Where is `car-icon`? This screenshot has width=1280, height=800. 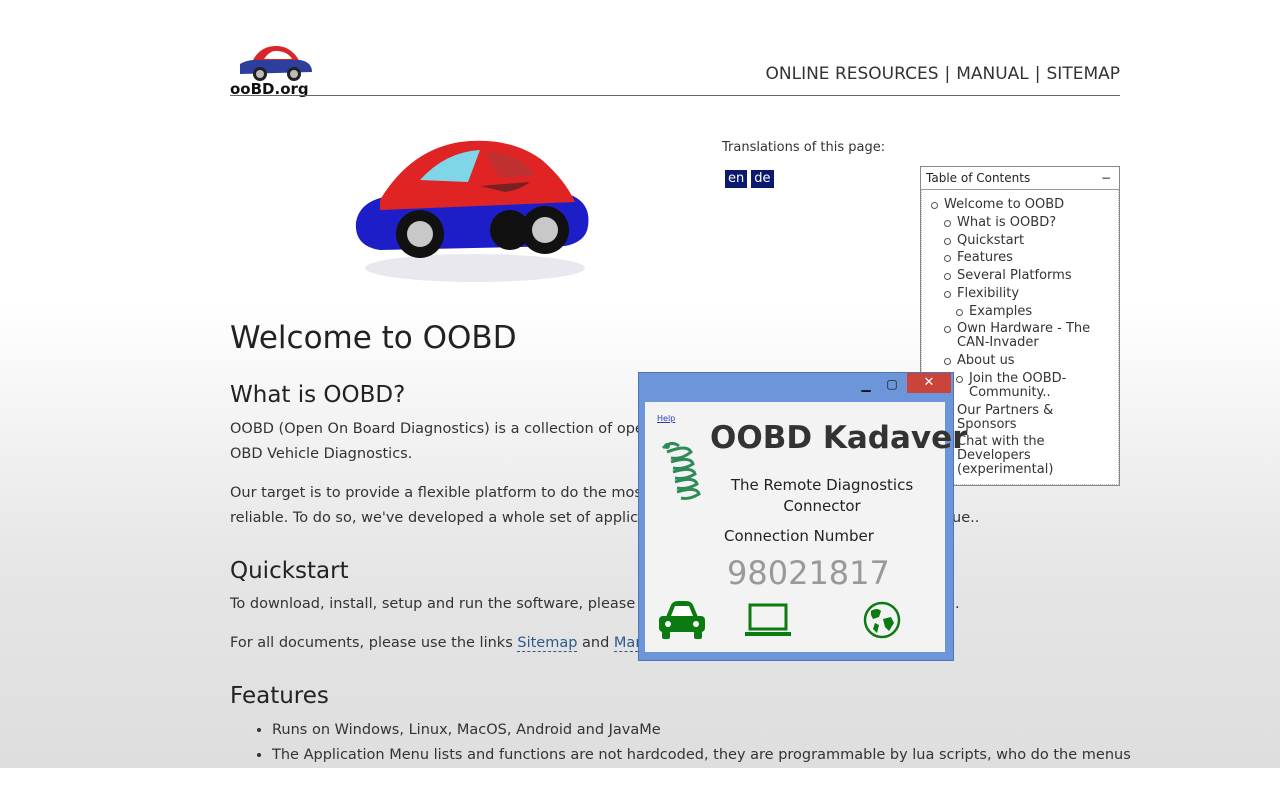 car-icon is located at coordinates (682, 621).